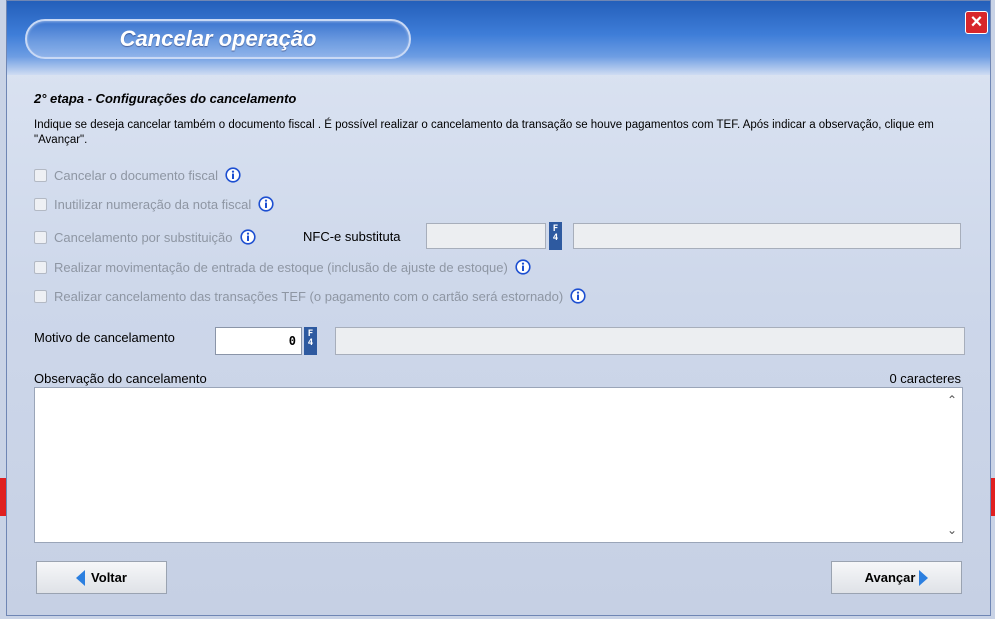  I want to click on motivo-label: Motivo de cancelamento, so click(104, 337).